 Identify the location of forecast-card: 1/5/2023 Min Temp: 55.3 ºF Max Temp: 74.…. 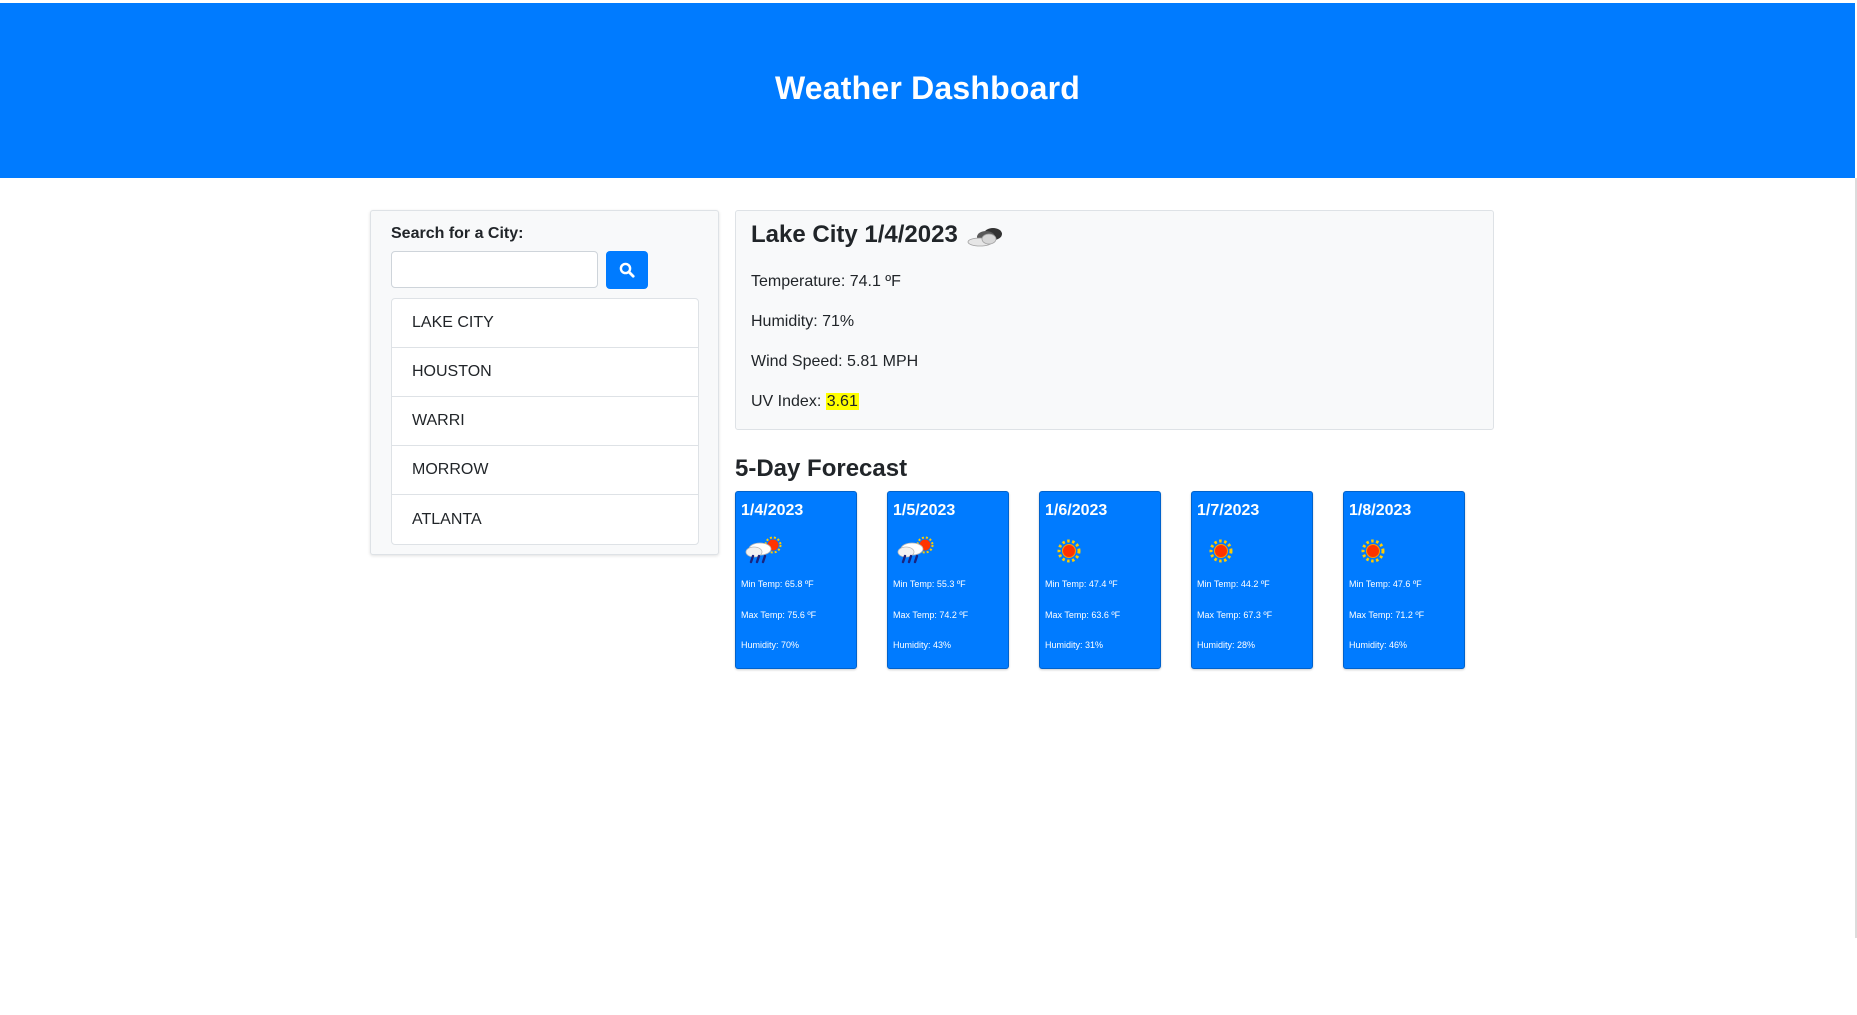
(948, 580).